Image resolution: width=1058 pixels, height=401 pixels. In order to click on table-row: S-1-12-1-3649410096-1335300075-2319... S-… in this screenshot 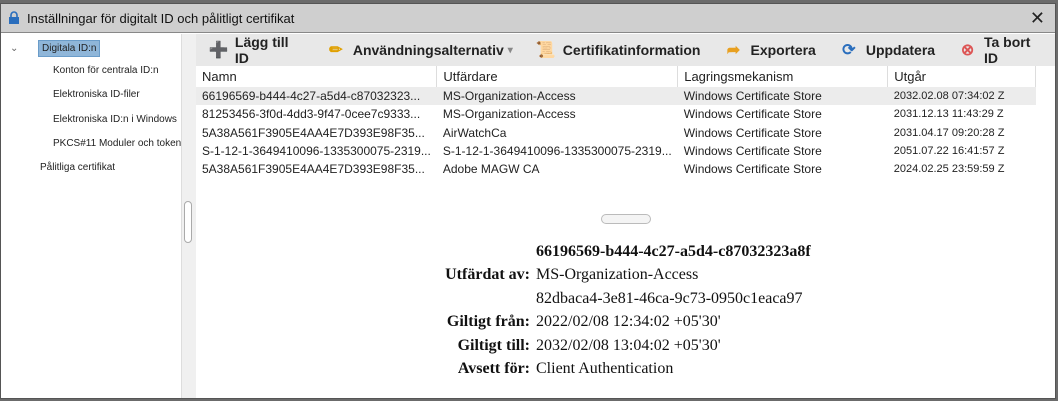, I will do `click(616, 151)`.